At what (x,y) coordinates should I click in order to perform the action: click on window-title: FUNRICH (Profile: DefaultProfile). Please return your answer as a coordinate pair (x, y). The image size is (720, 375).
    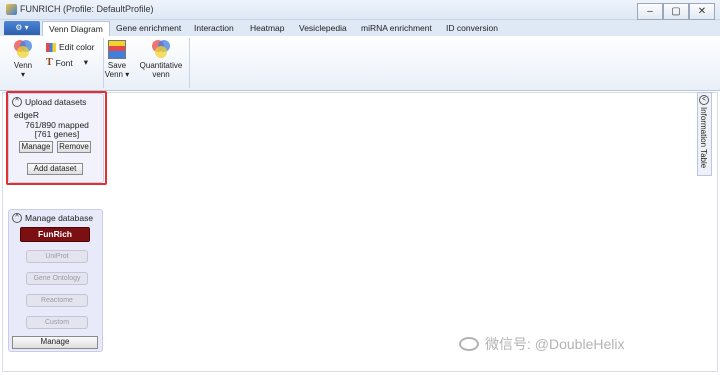
    Looking at the image, I should click on (87, 9).